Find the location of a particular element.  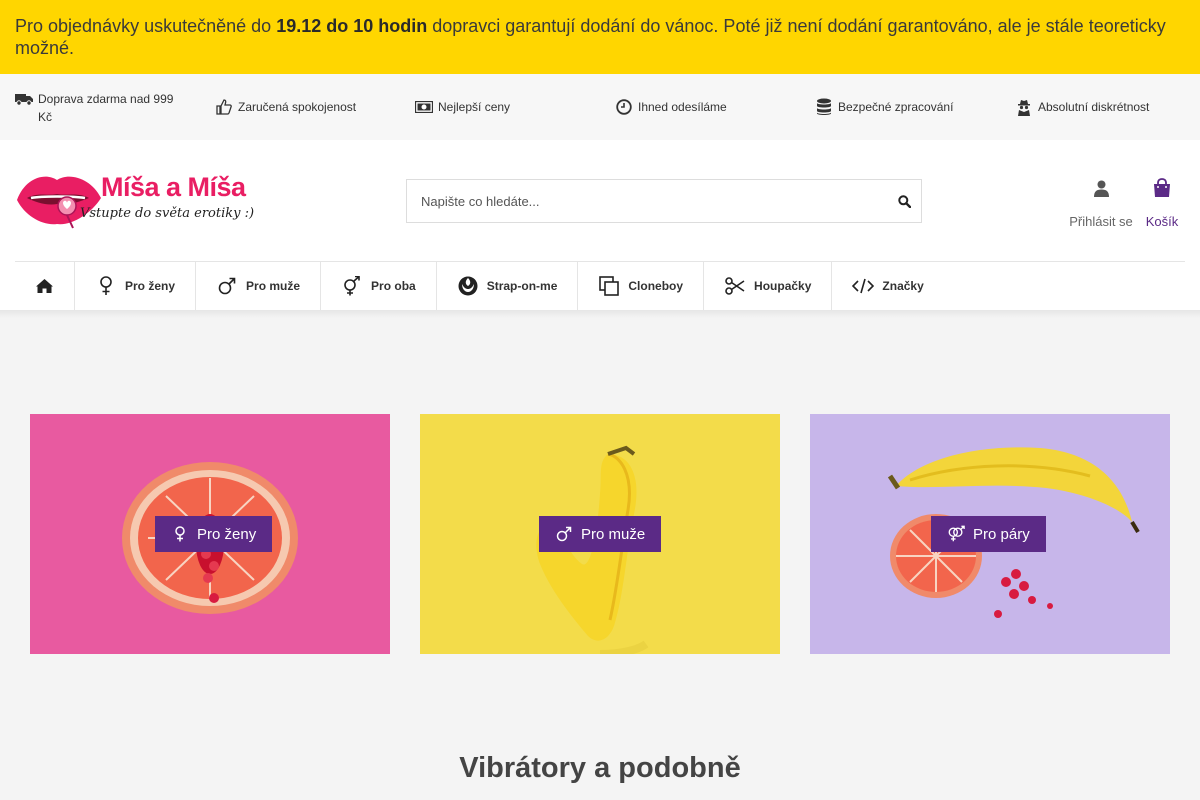

benefit-best-prices: Nejlepší ceny is located at coordinates (496, 107).